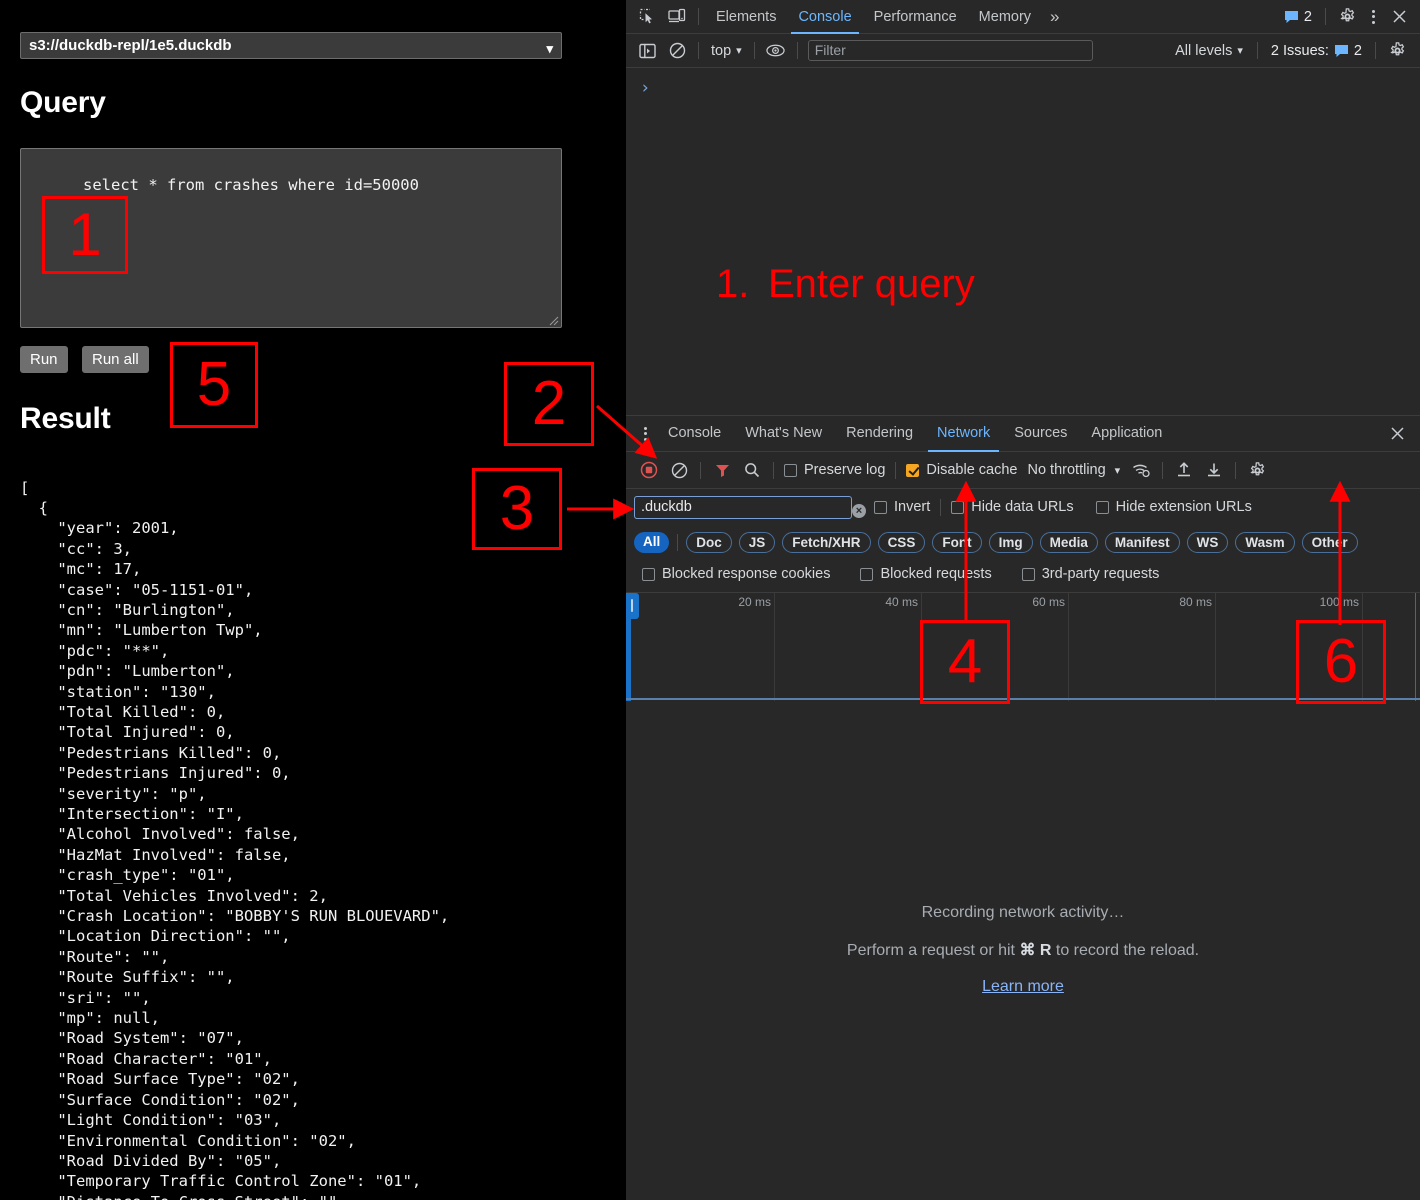  What do you see at coordinates (677, 51) in the screenshot?
I see `clear-console-icon` at bounding box center [677, 51].